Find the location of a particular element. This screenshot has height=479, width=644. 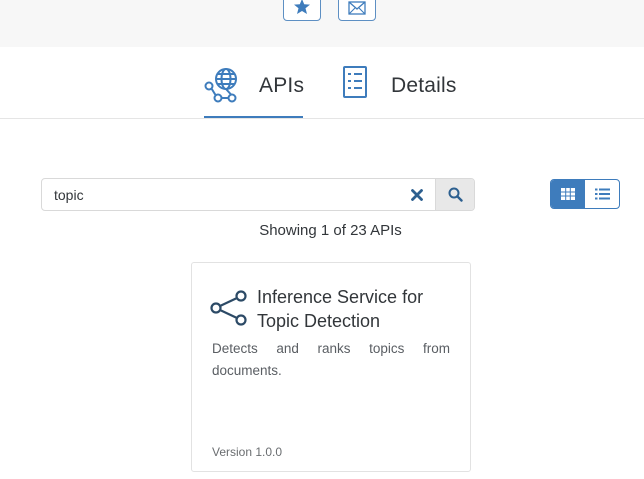

tab-details: Details is located at coordinates (399, 92).